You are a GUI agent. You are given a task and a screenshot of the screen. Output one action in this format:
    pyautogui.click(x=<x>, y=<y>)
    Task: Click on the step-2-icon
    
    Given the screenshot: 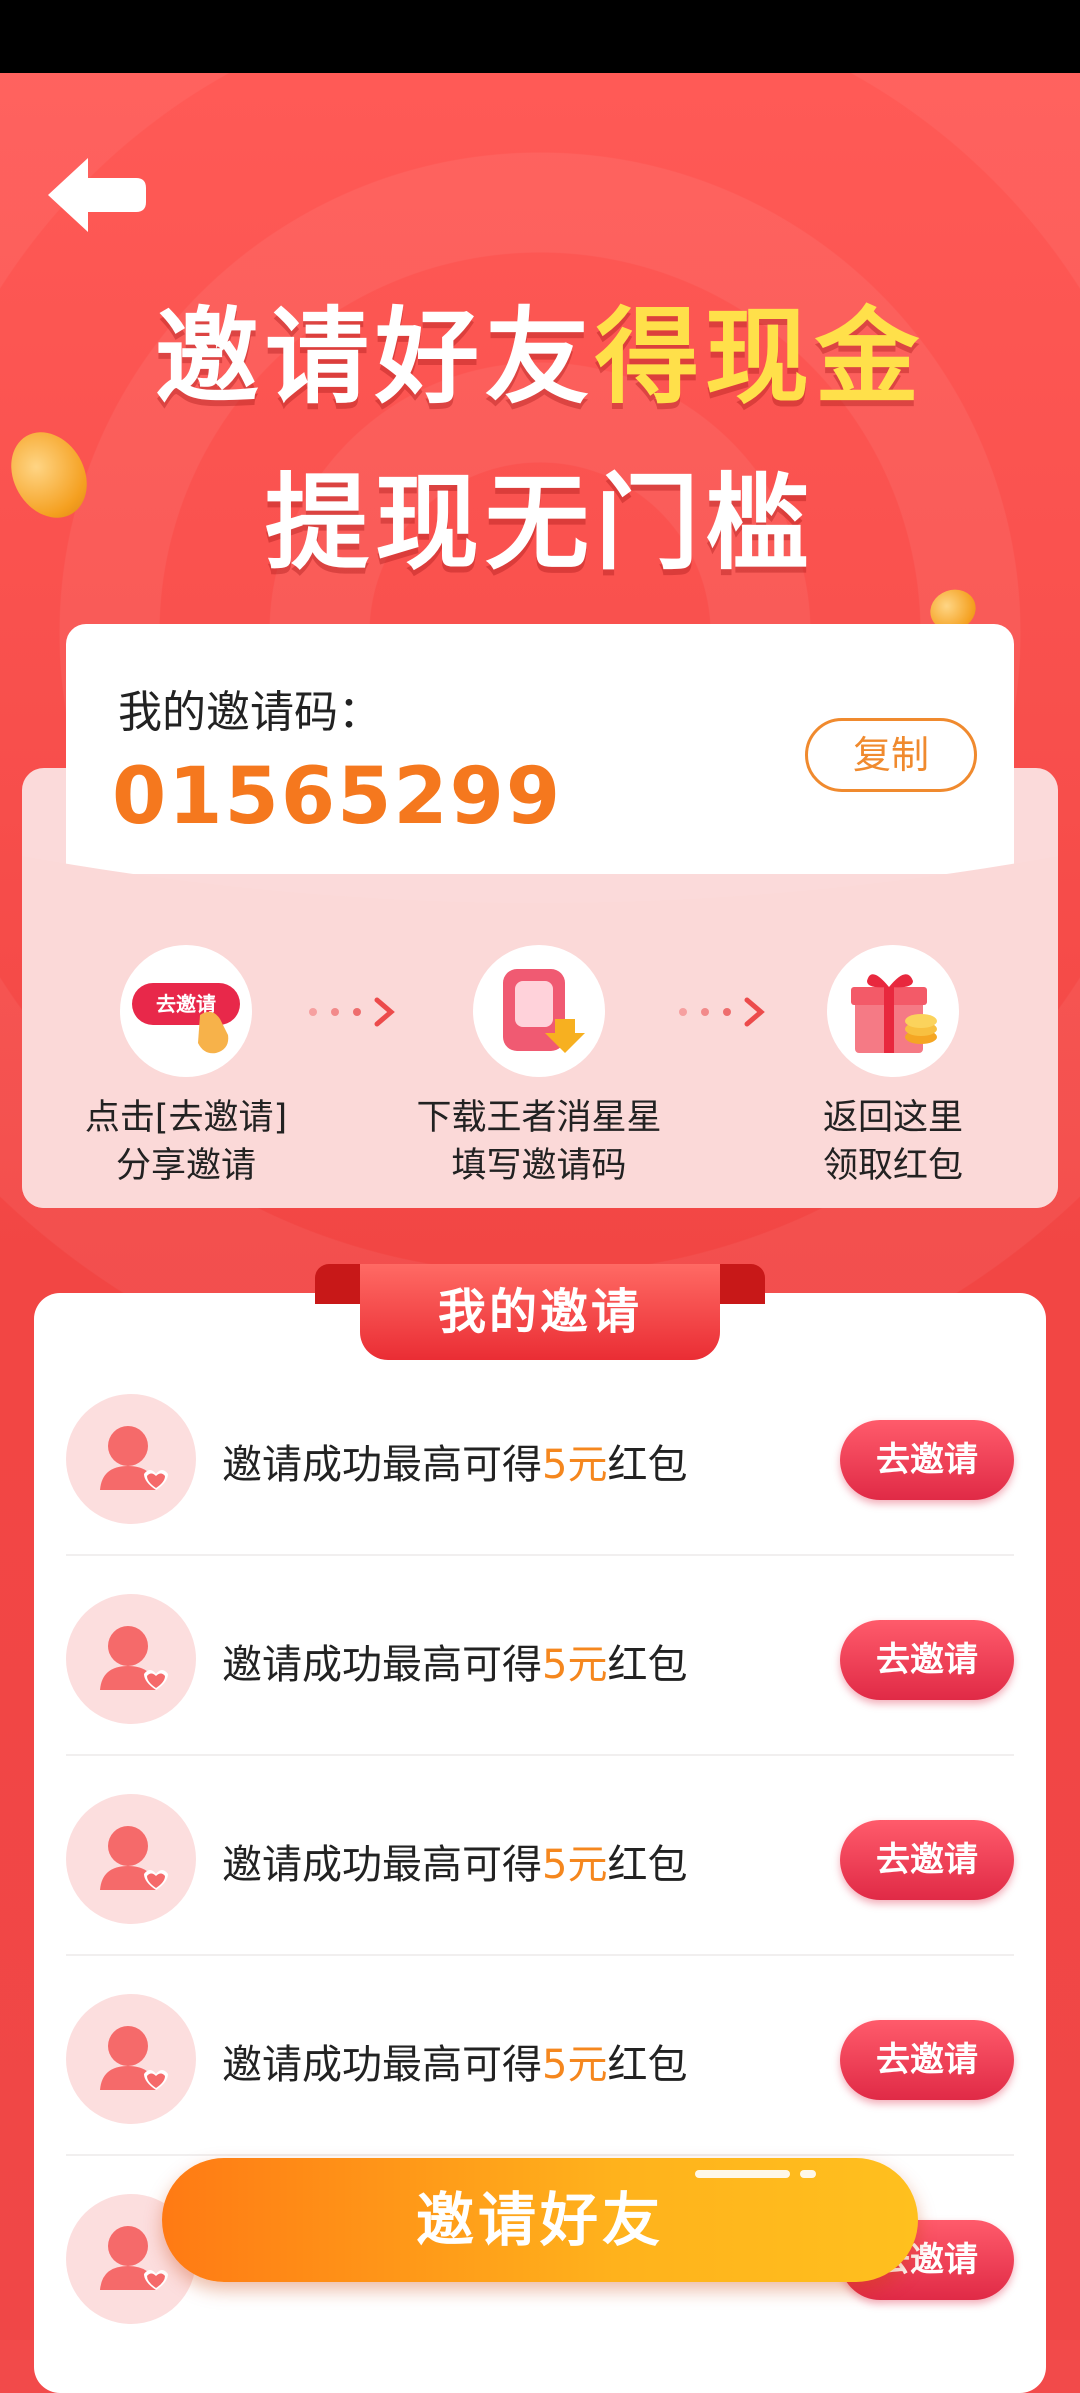 What is the action you would take?
    pyautogui.click(x=539, y=1011)
    